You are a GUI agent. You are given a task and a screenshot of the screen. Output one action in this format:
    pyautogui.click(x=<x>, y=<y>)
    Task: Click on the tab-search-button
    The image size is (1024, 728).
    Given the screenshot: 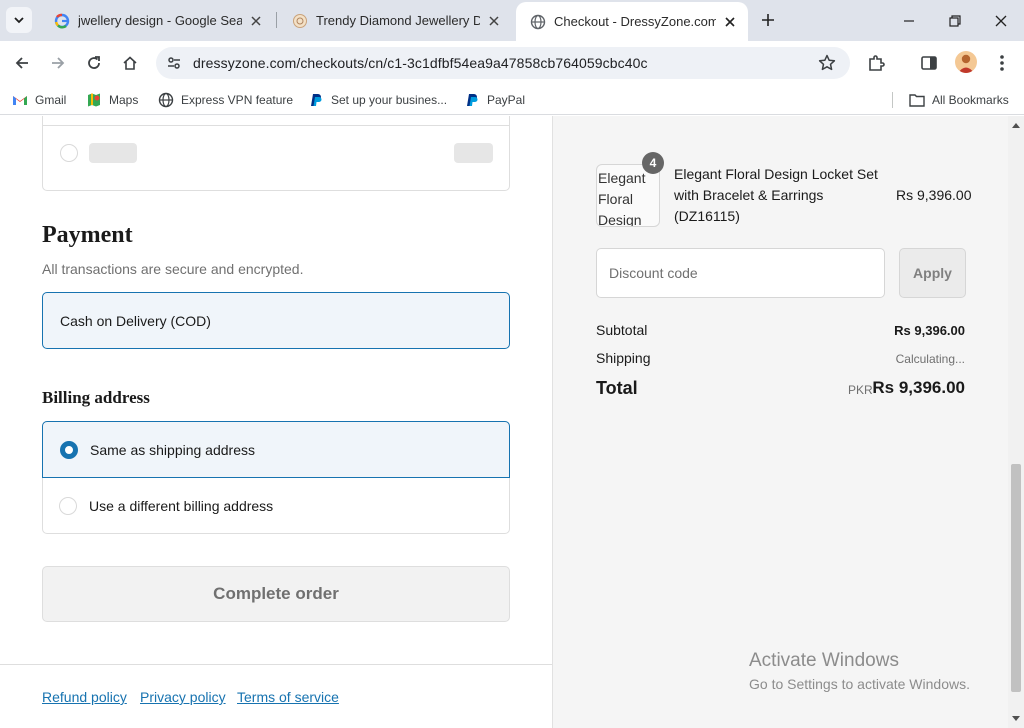 What is the action you would take?
    pyautogui.click(x=19, y=20)
    